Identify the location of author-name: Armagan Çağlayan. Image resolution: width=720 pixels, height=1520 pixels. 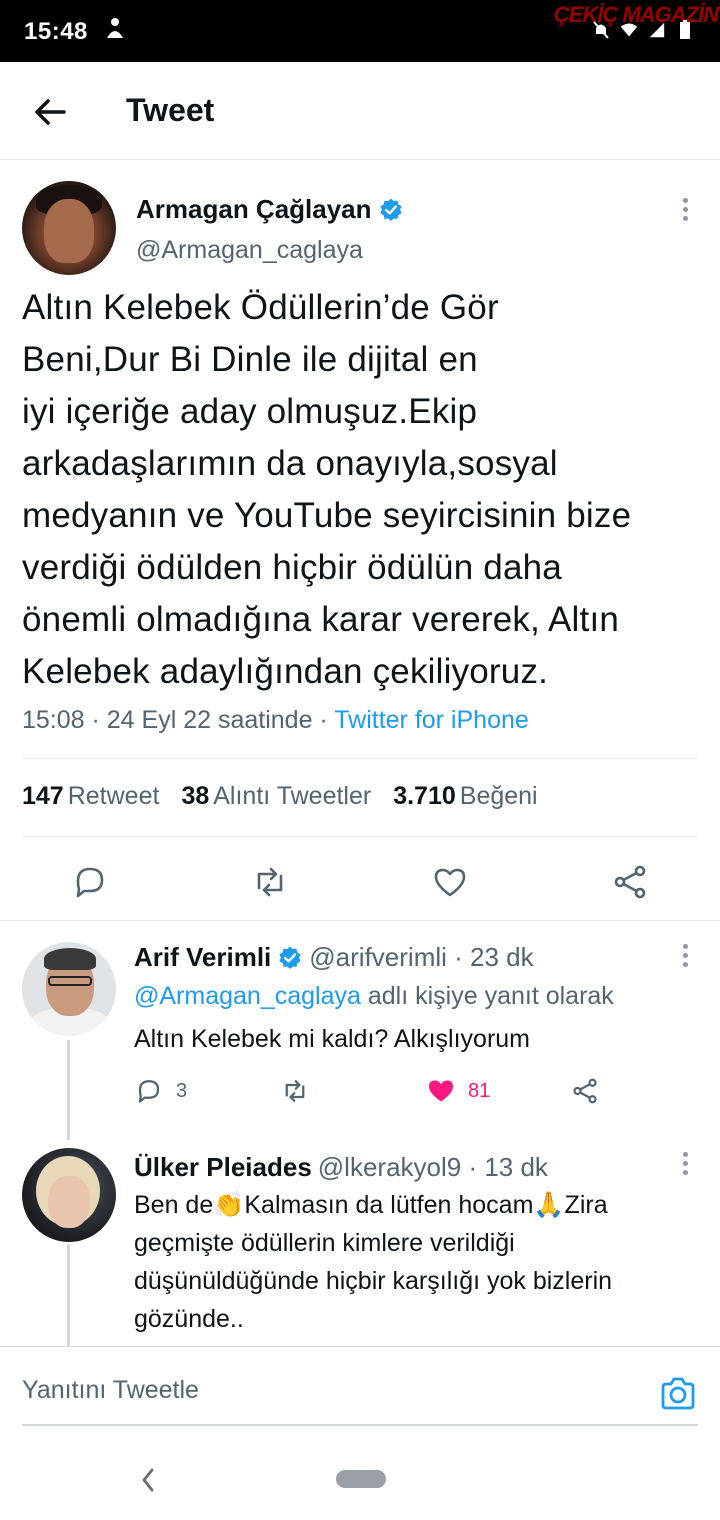
(254, 209).